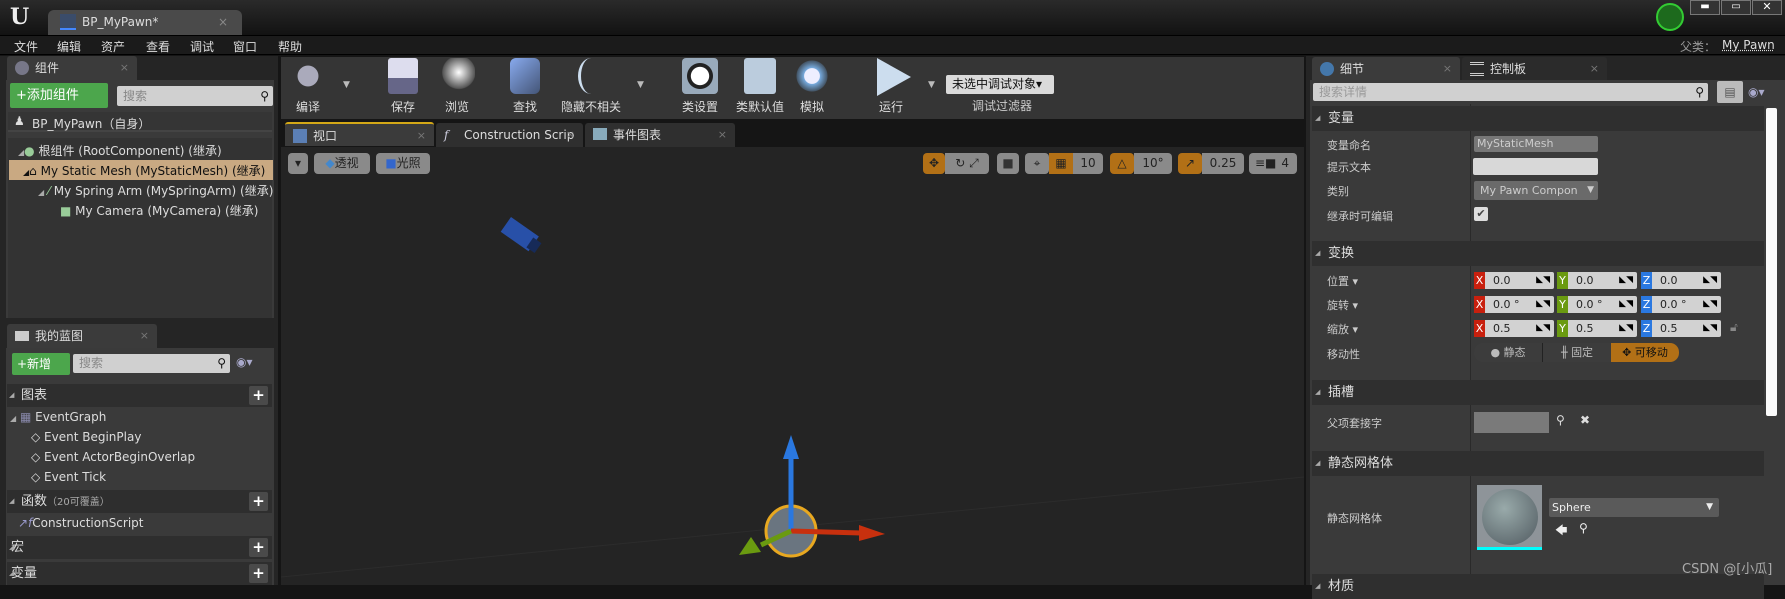  What do you see at coordinates (290, 46) in the screenshot?
I see `menu-help: 帮助` at bounding box center [290, 46].